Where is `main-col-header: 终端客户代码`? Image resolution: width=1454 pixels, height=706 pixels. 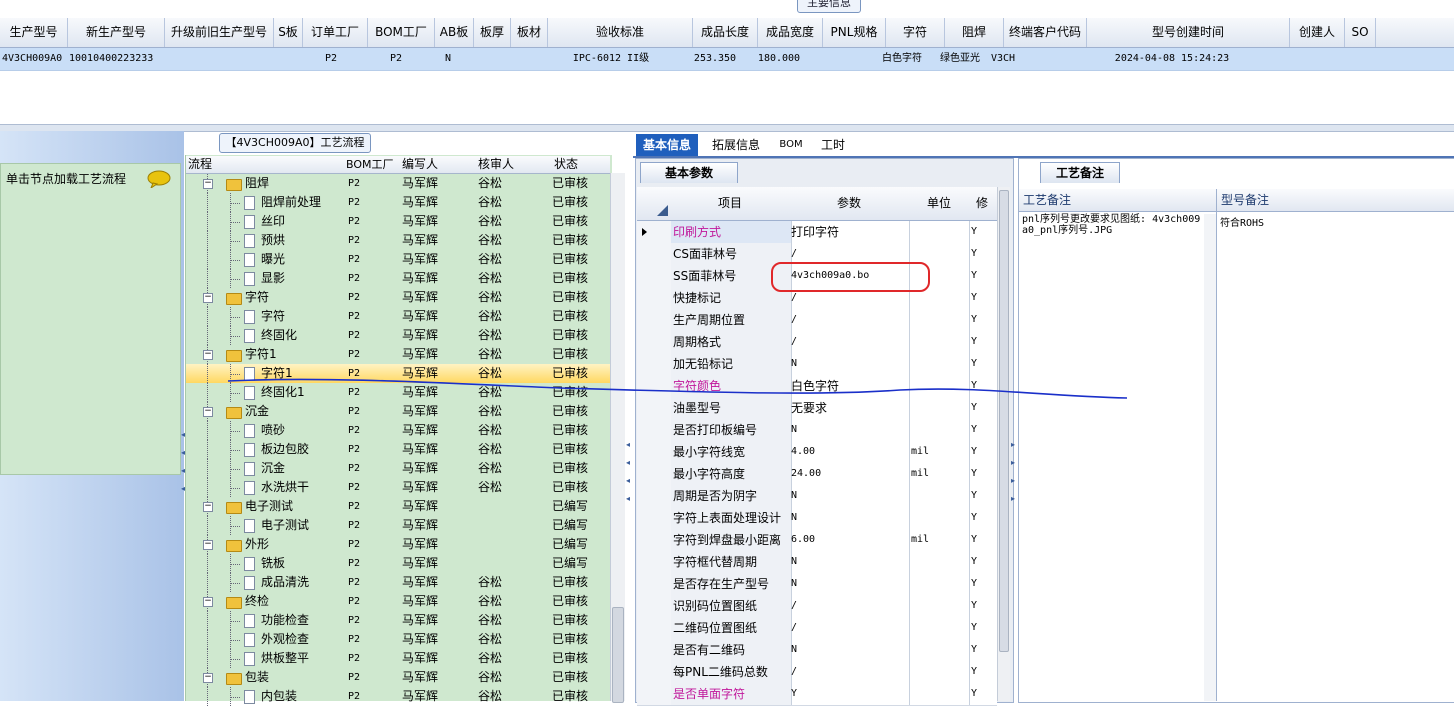 main-col-header: 终端客户代码 is located at coordinates (1045, 32).